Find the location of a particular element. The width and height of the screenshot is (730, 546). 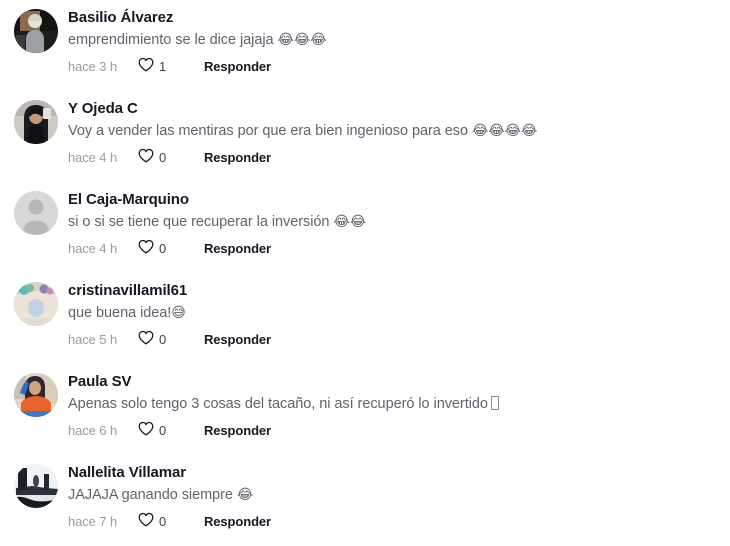

comment-emoji: 😅 is located at coordinates (178, 313).